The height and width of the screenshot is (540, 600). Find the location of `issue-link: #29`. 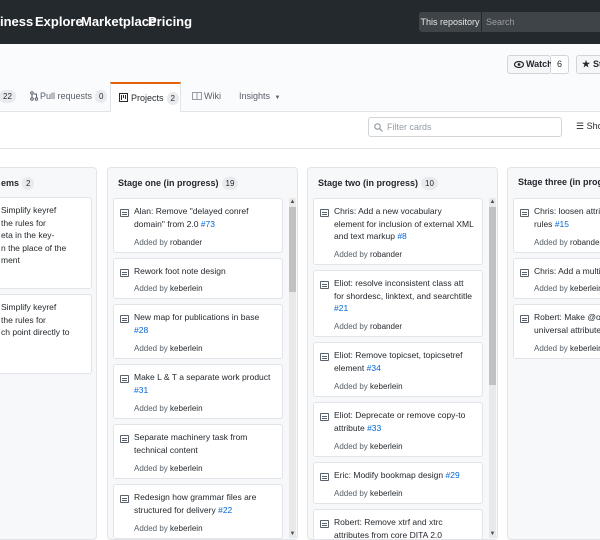

issue-link: #29 is located at coordinates (453, 475).